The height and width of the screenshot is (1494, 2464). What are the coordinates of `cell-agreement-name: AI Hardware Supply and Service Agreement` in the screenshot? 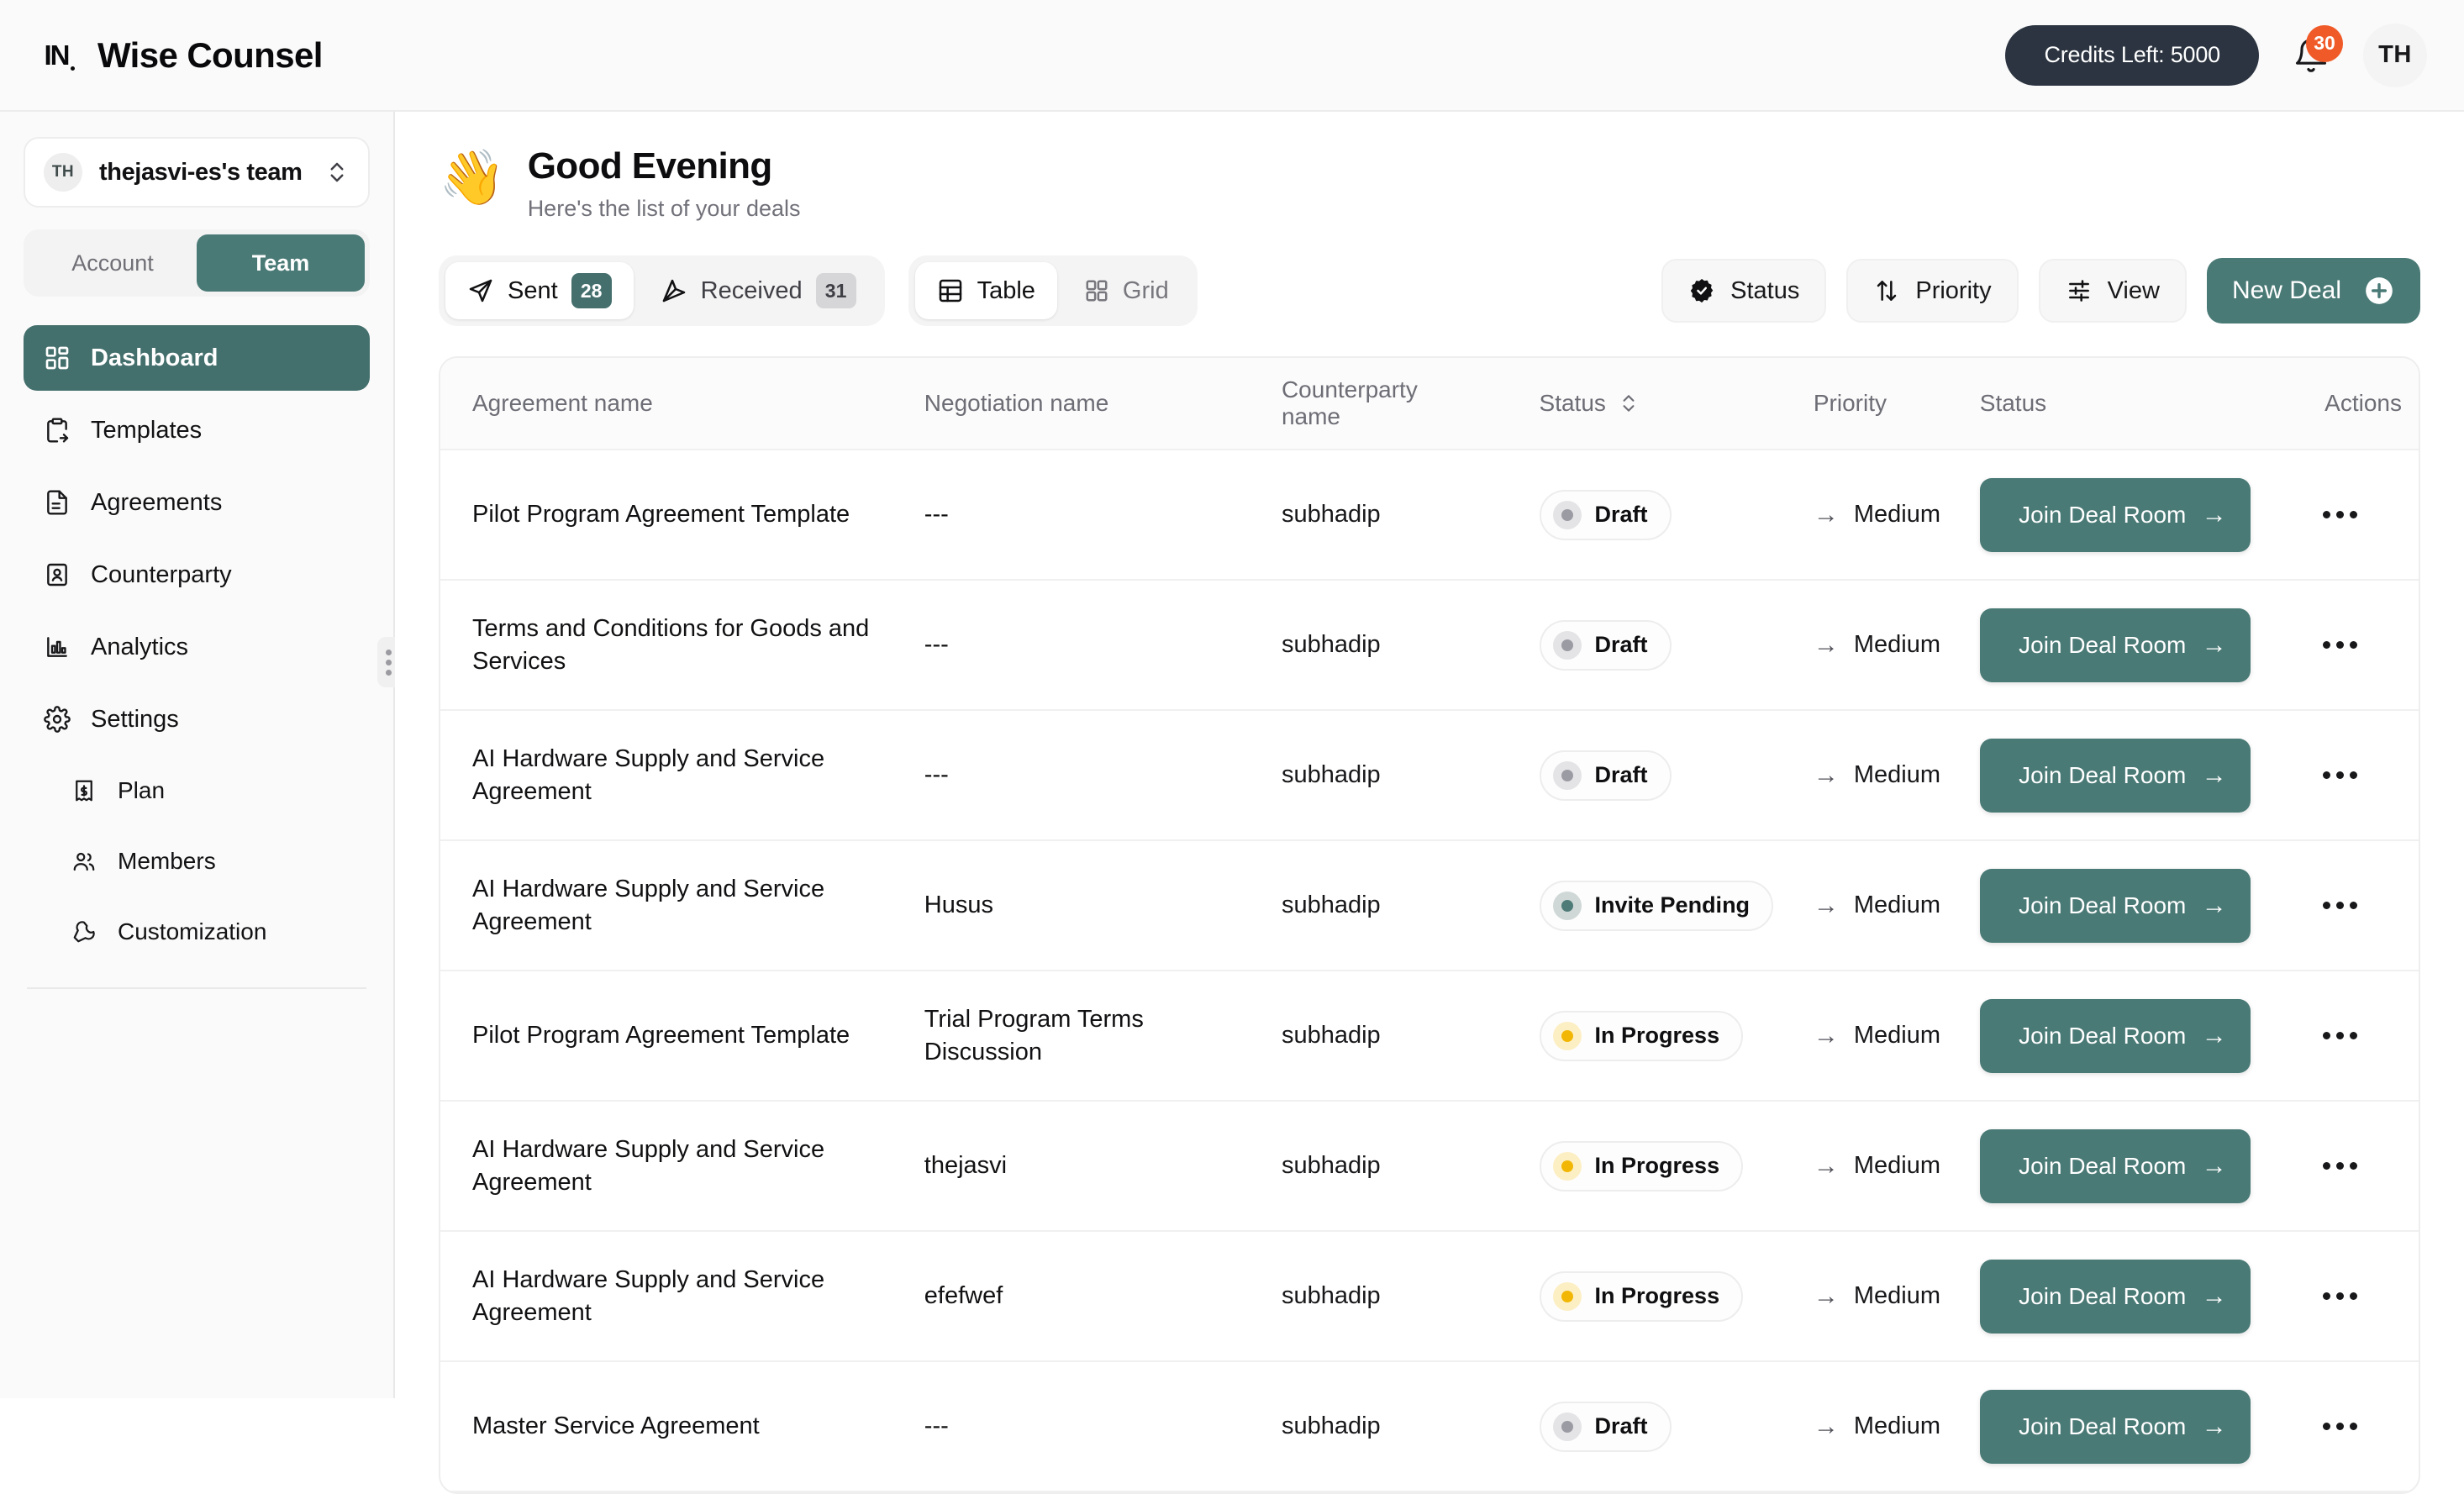 It's located at (648, 905).